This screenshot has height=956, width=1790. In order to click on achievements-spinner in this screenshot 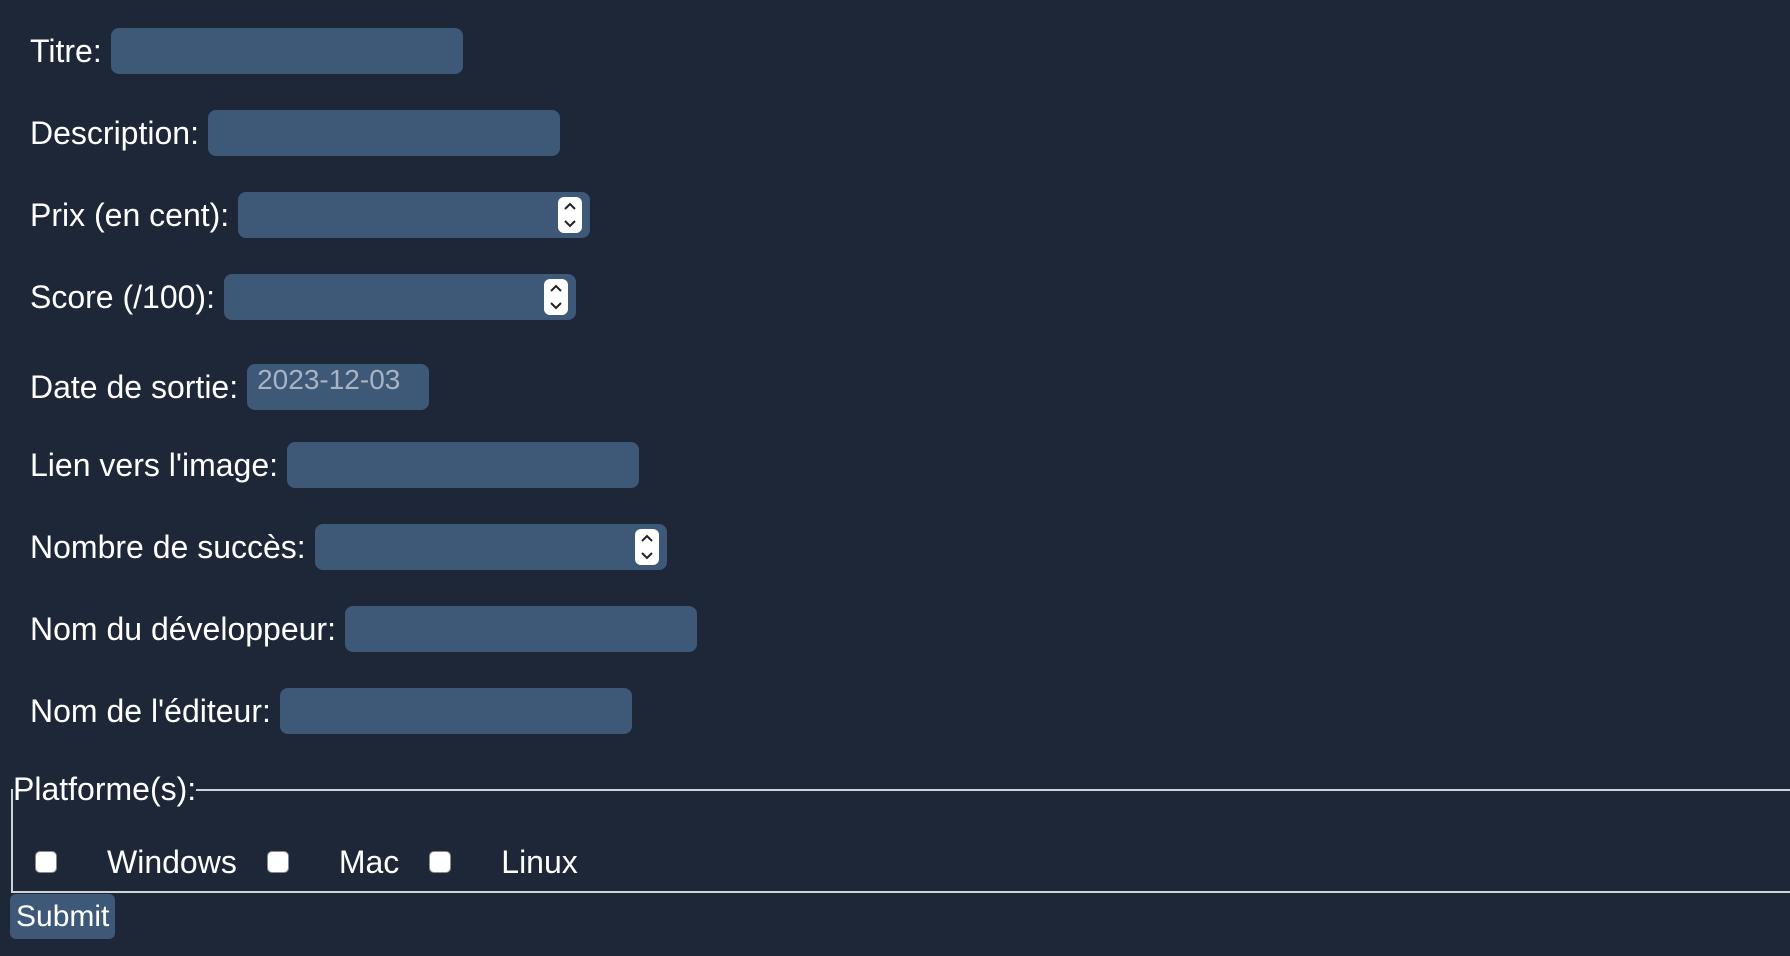, I will do `click(646, 547)`.